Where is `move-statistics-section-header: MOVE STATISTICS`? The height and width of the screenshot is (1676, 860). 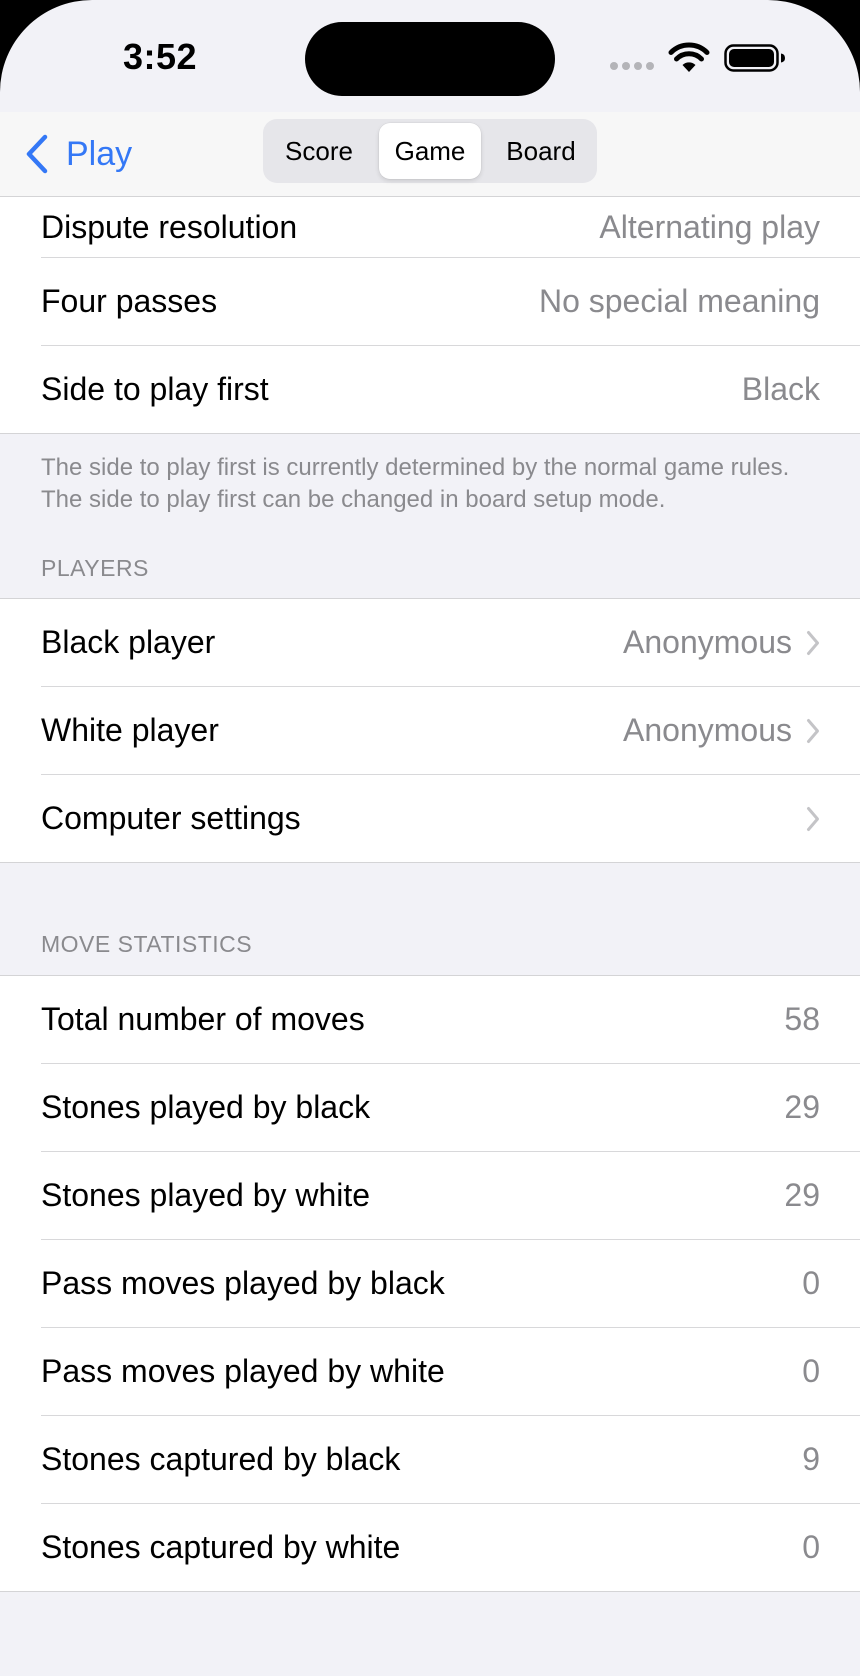 move-statistics-section-header: MOVE STATISTICS is located at coordinates (147, 944).